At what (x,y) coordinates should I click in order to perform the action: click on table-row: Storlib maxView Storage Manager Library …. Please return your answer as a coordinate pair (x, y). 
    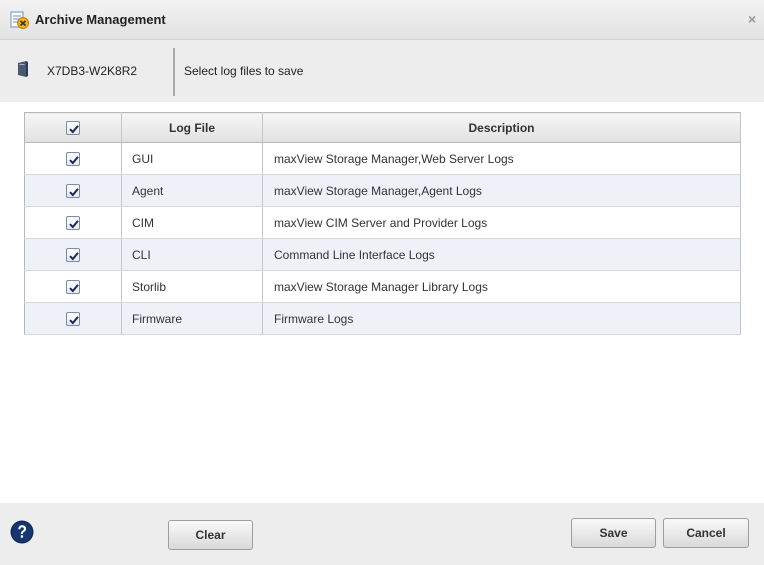
    Looking at the image, I should click on (382, 286).